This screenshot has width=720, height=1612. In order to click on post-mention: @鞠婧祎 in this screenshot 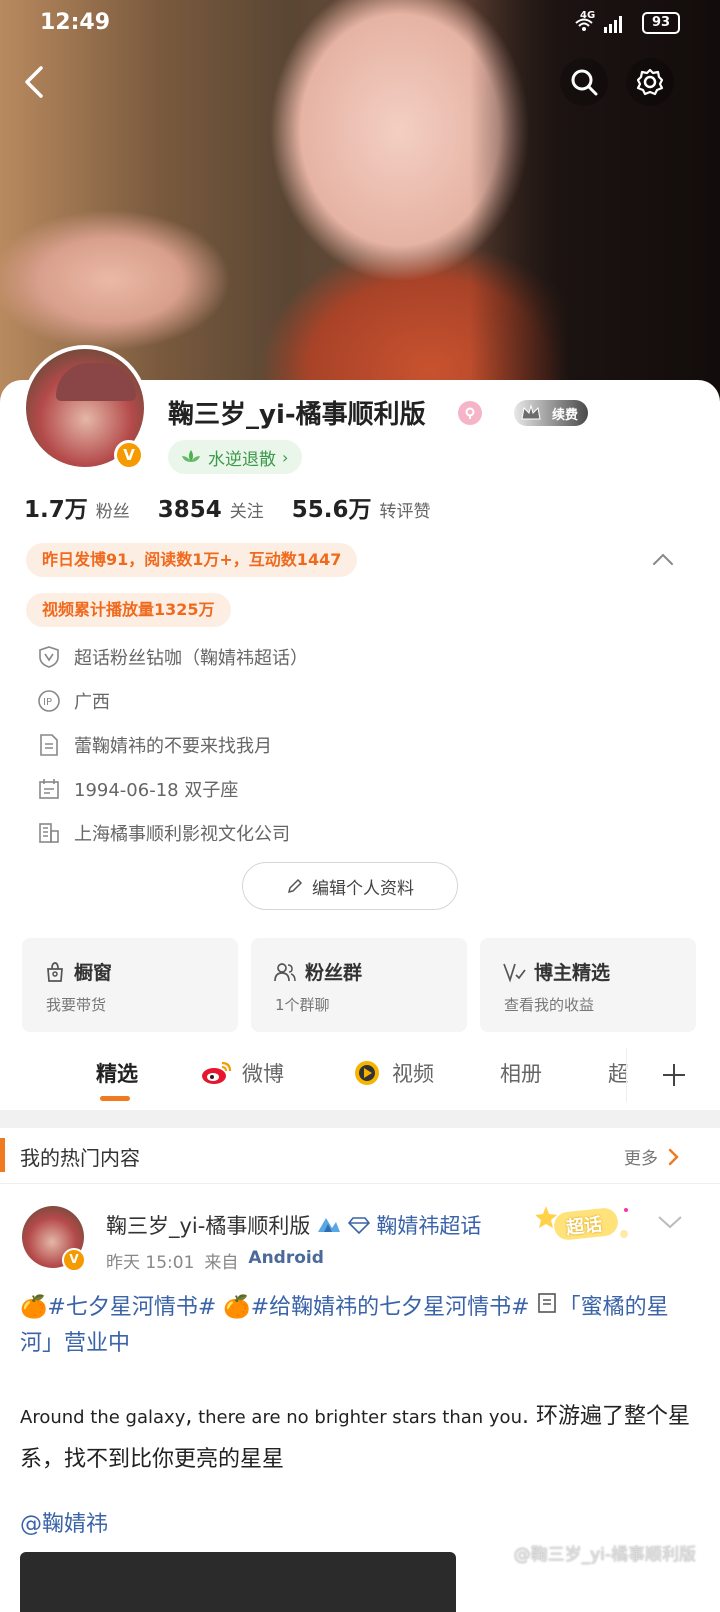, I will do `click(64, 1522)`.